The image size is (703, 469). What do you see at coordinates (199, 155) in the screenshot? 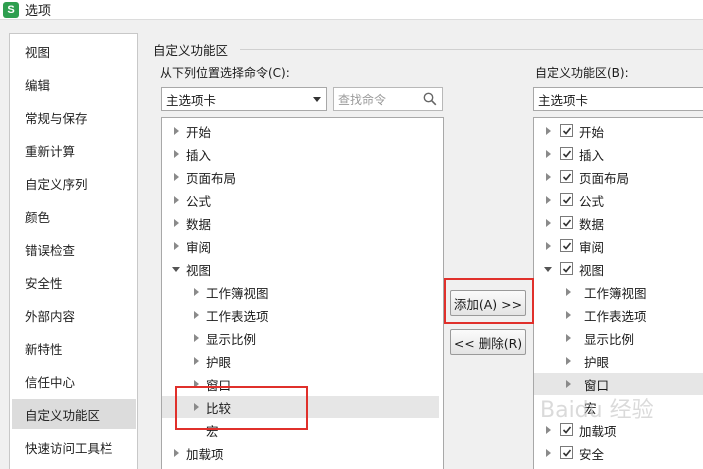
I see `tree-item-label: 插入` at bounding box center [199, 155].